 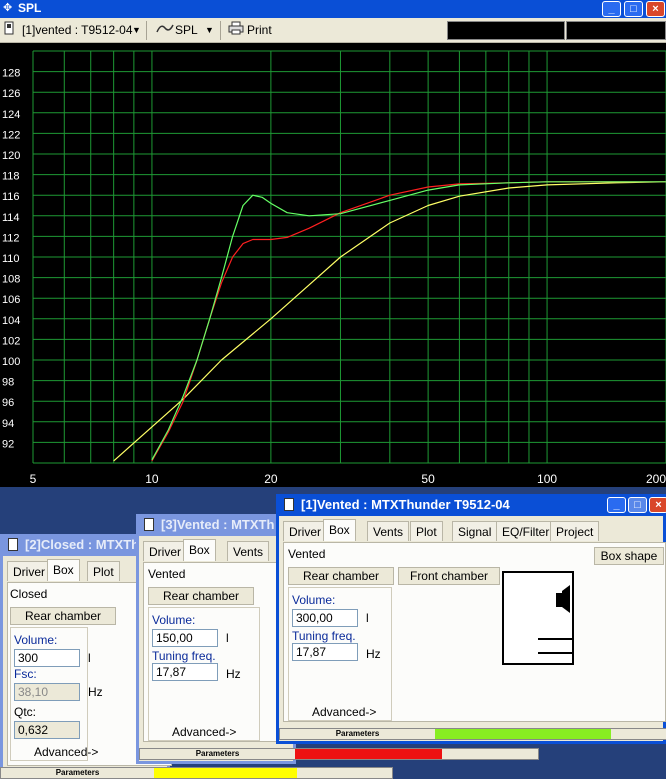 I want to click on y-tick-label: 128, so click(x=11, y=74).